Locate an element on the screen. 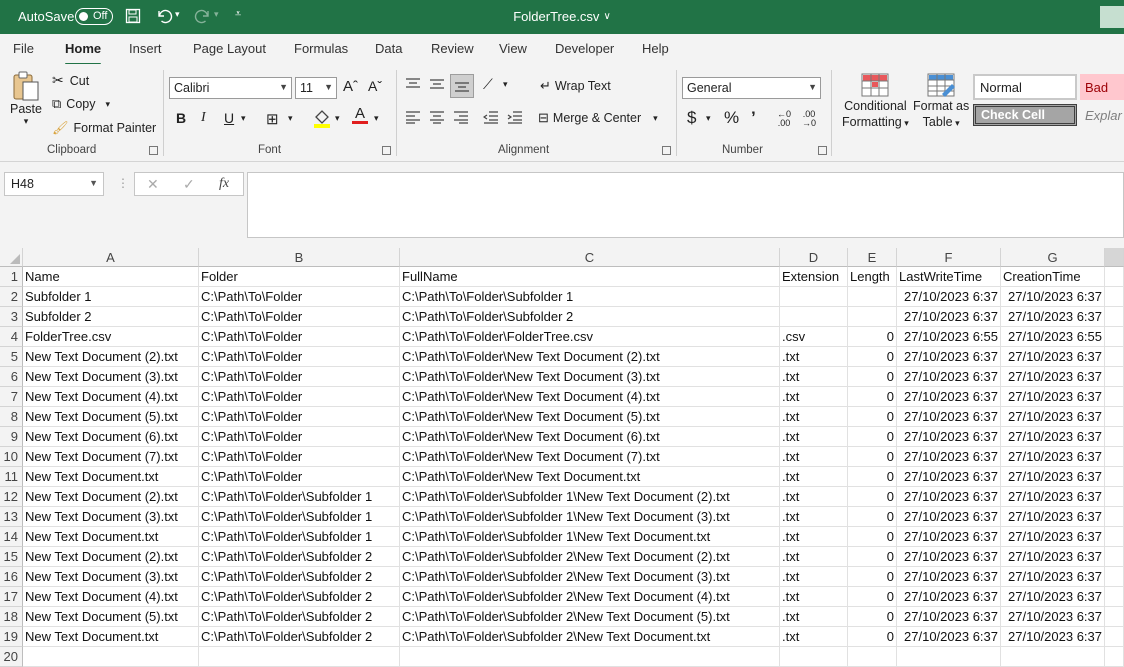 Image resolution: width=1124 pixels, height=667 pixels. header-cell: Length is located at coordinates (872, 277).